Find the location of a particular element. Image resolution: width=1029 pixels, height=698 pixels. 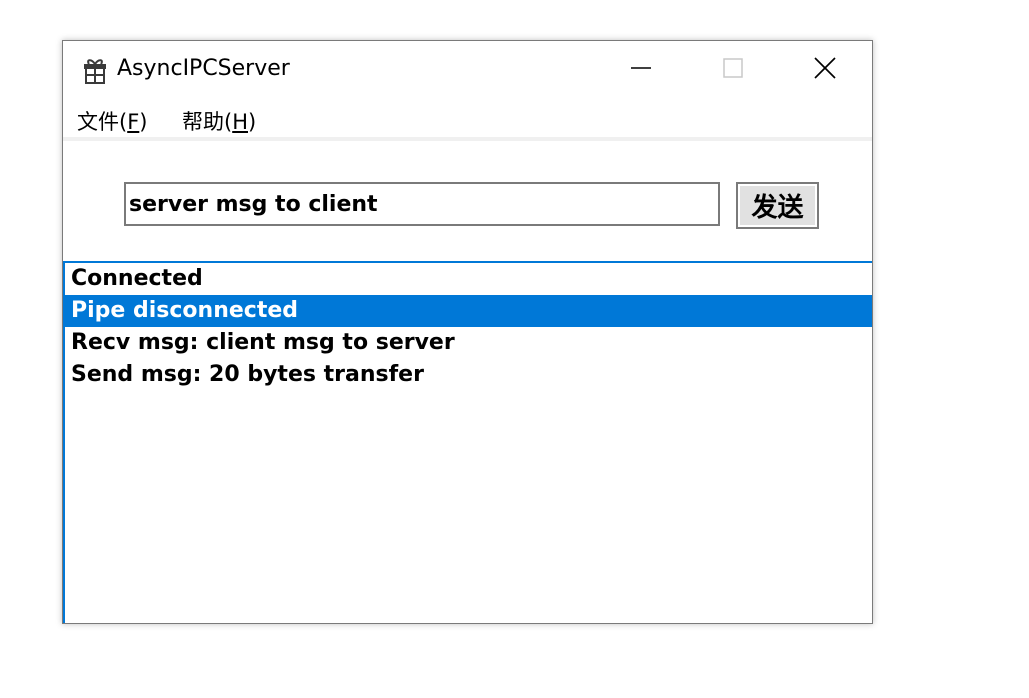

menu-help: 帮助(H) is located at coordinates (219, 121).